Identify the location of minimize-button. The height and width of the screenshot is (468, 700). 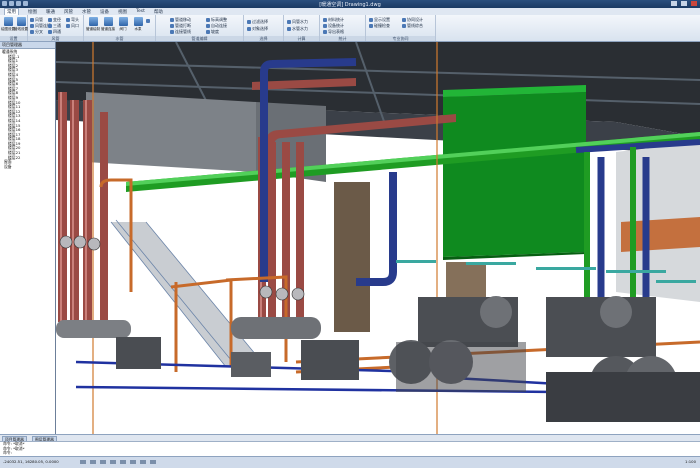
(674, 3).